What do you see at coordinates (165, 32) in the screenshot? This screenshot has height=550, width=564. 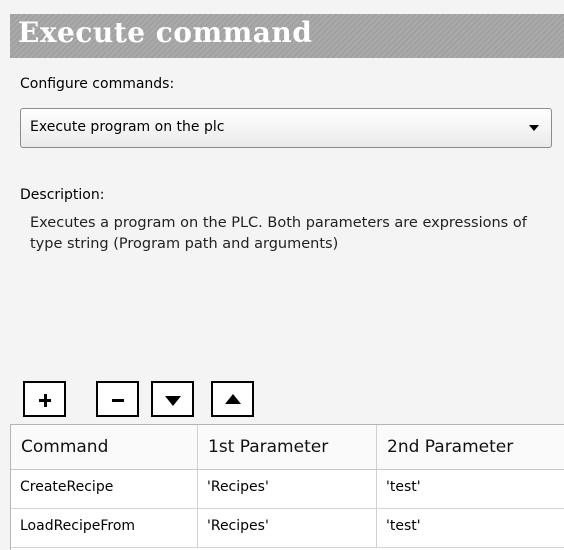 I see `panel-title: Execute command` at bounding box center [165, 32].